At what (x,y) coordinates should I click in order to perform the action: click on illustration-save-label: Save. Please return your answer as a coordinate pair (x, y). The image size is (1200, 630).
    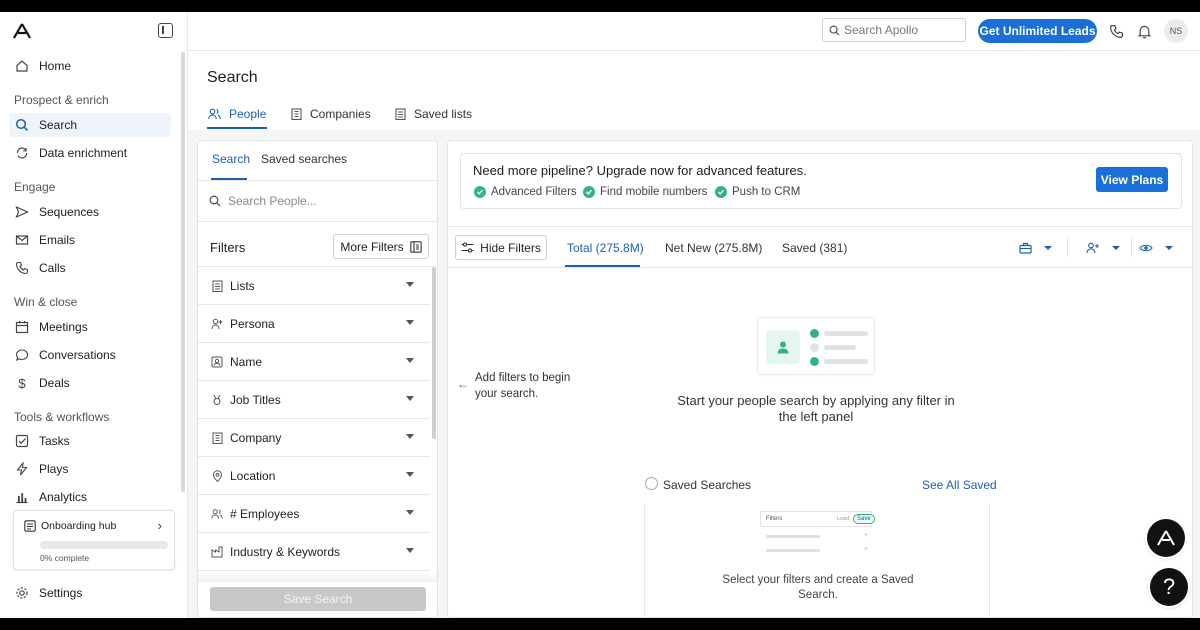
    Looking at the image, I should click on (864, 519).